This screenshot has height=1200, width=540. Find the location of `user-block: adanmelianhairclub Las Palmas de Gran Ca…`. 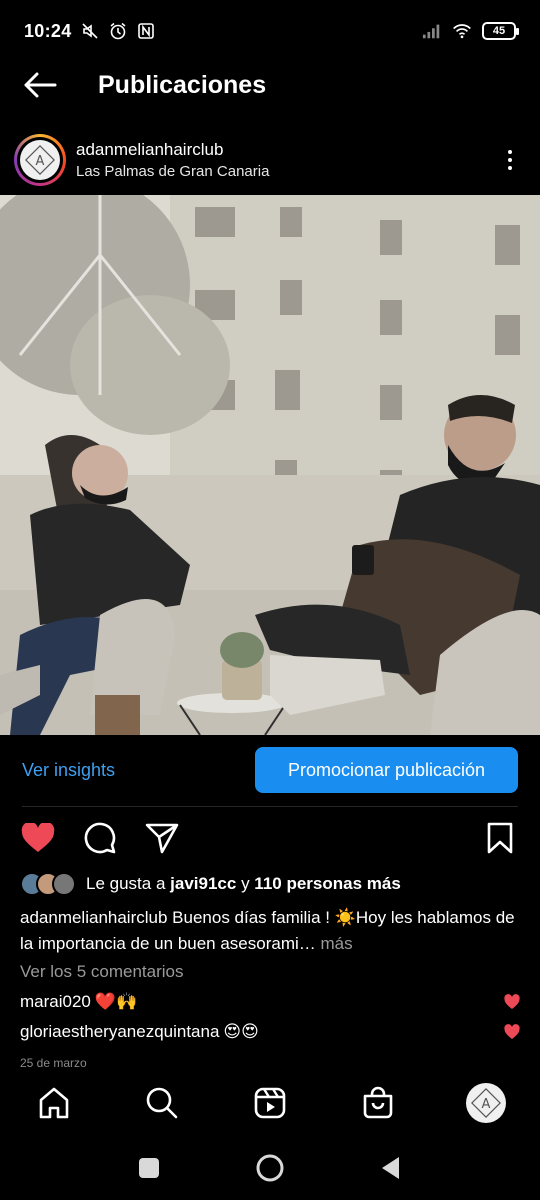

user-block: adanmelianhairclub Las Palmas de Gran Ca… is located at coordinates (172, 160).